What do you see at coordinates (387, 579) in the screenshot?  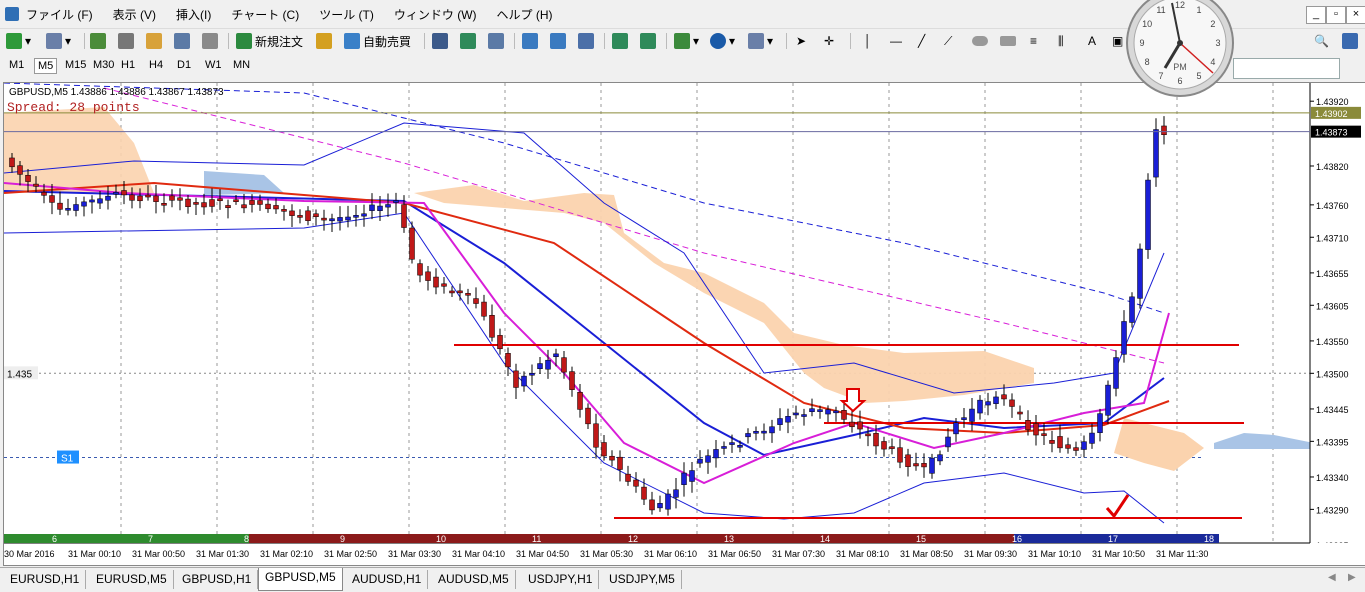 I see `tab-audusd-h1: AUDUSD,H1` at bounding box center [387, 579].